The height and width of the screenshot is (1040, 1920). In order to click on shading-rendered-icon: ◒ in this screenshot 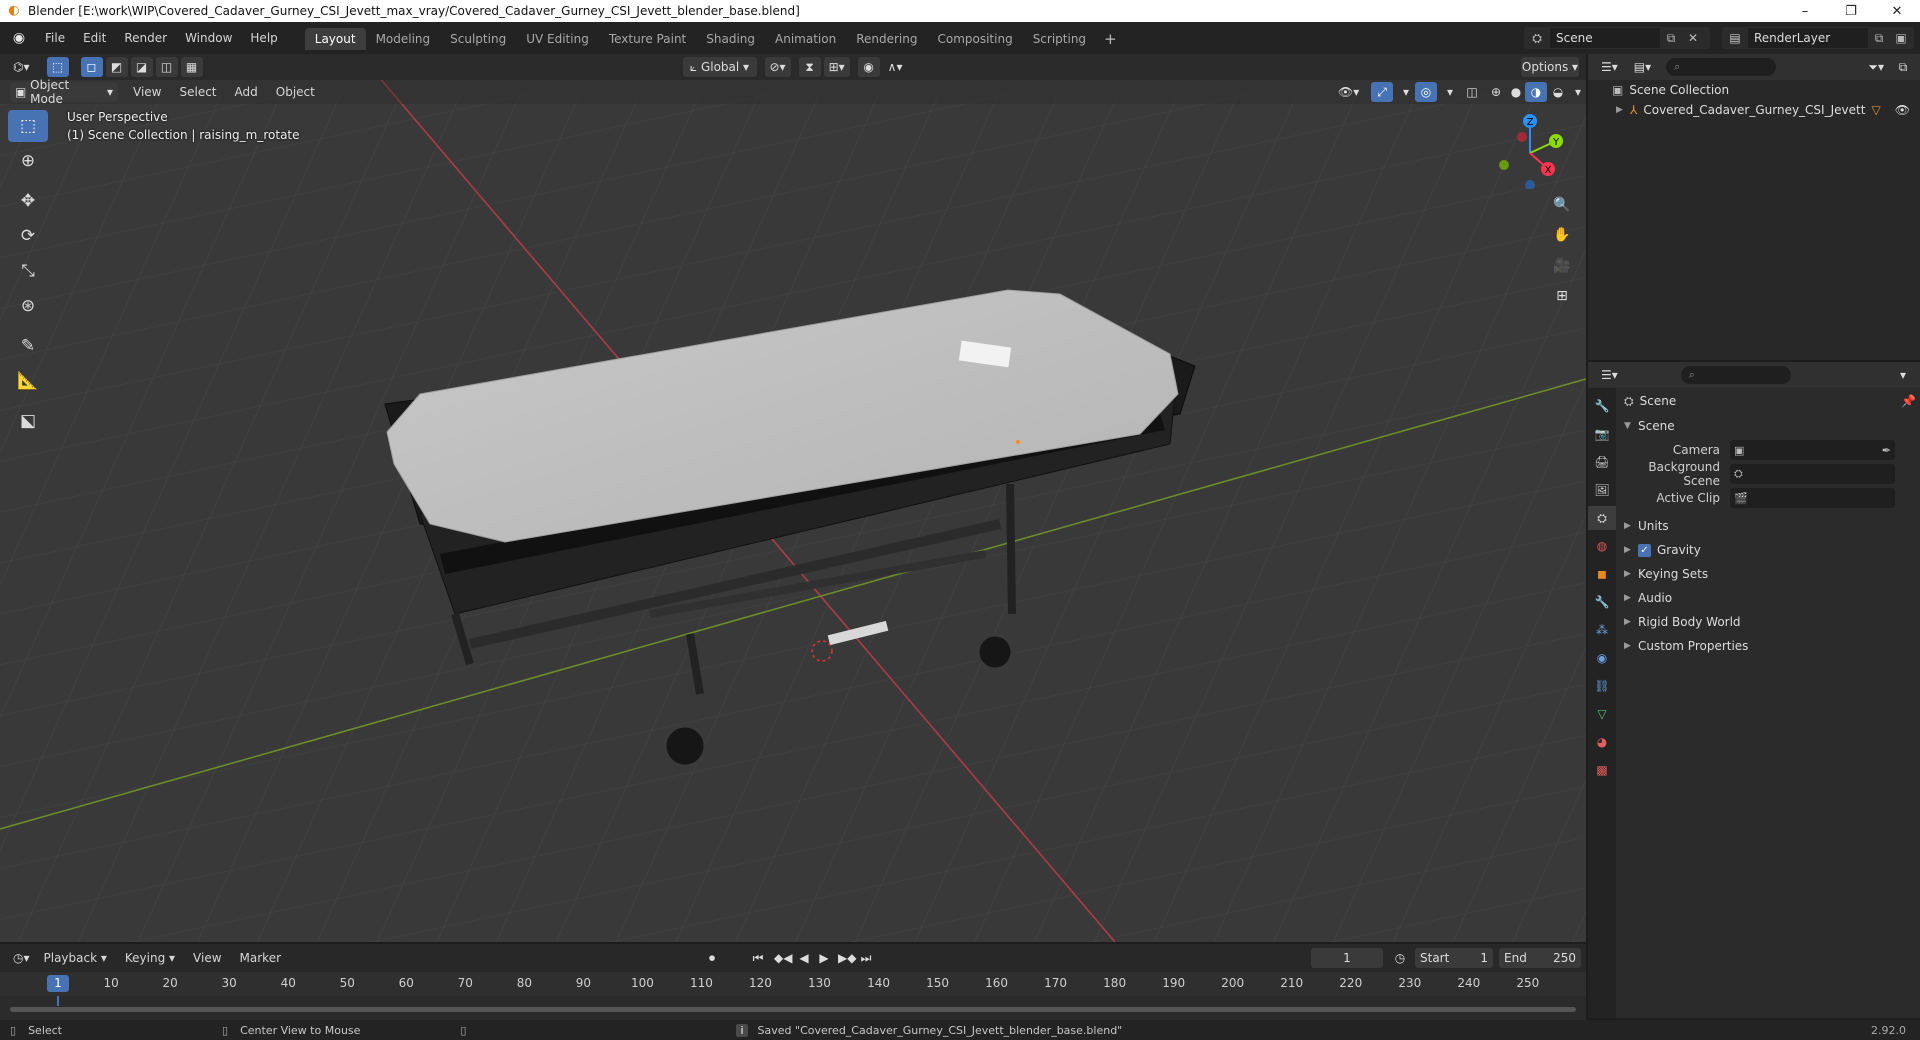, I will do `click(1558, 92)`.